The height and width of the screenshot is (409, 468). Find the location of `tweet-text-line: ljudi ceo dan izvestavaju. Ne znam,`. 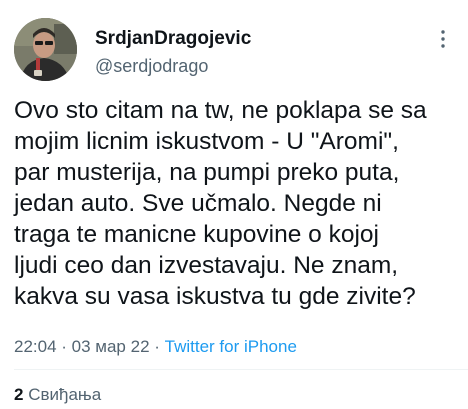

tweet-text-line: ljudi ceo dan izvestavaju. Ne znam, is located at coordinates (206, 265).